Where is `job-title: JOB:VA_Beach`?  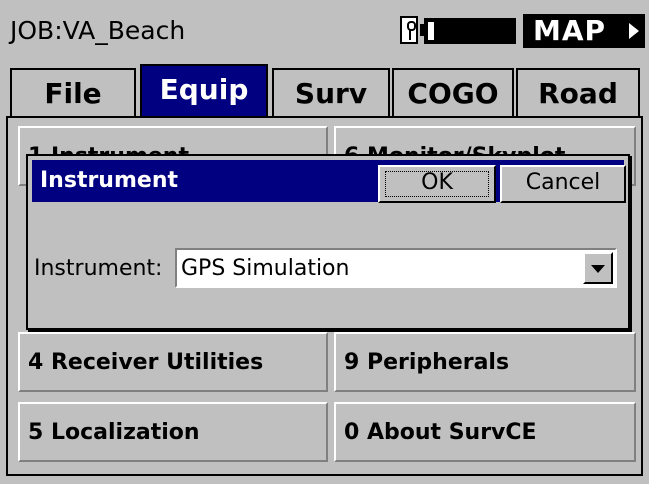
job-title: JOB:VA_Beach is located at coordinates (98, 30).